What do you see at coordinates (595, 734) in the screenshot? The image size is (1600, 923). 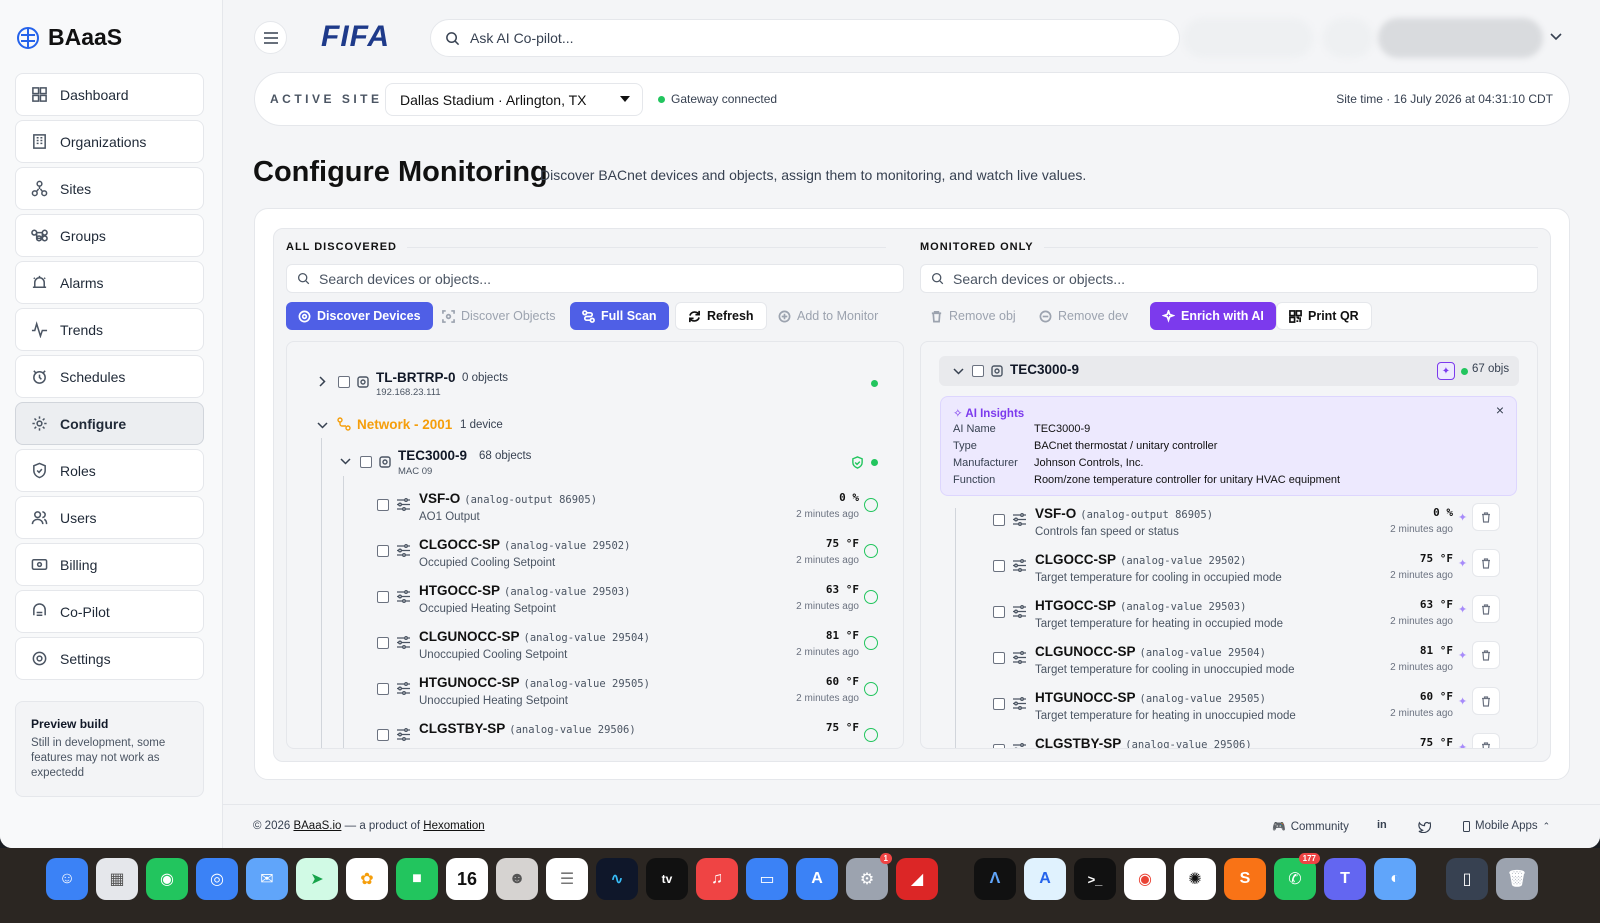 I see `object-row: CLGSTBY-SP (analog-value 29506) 75 °F` at bounding box center [595, 734].